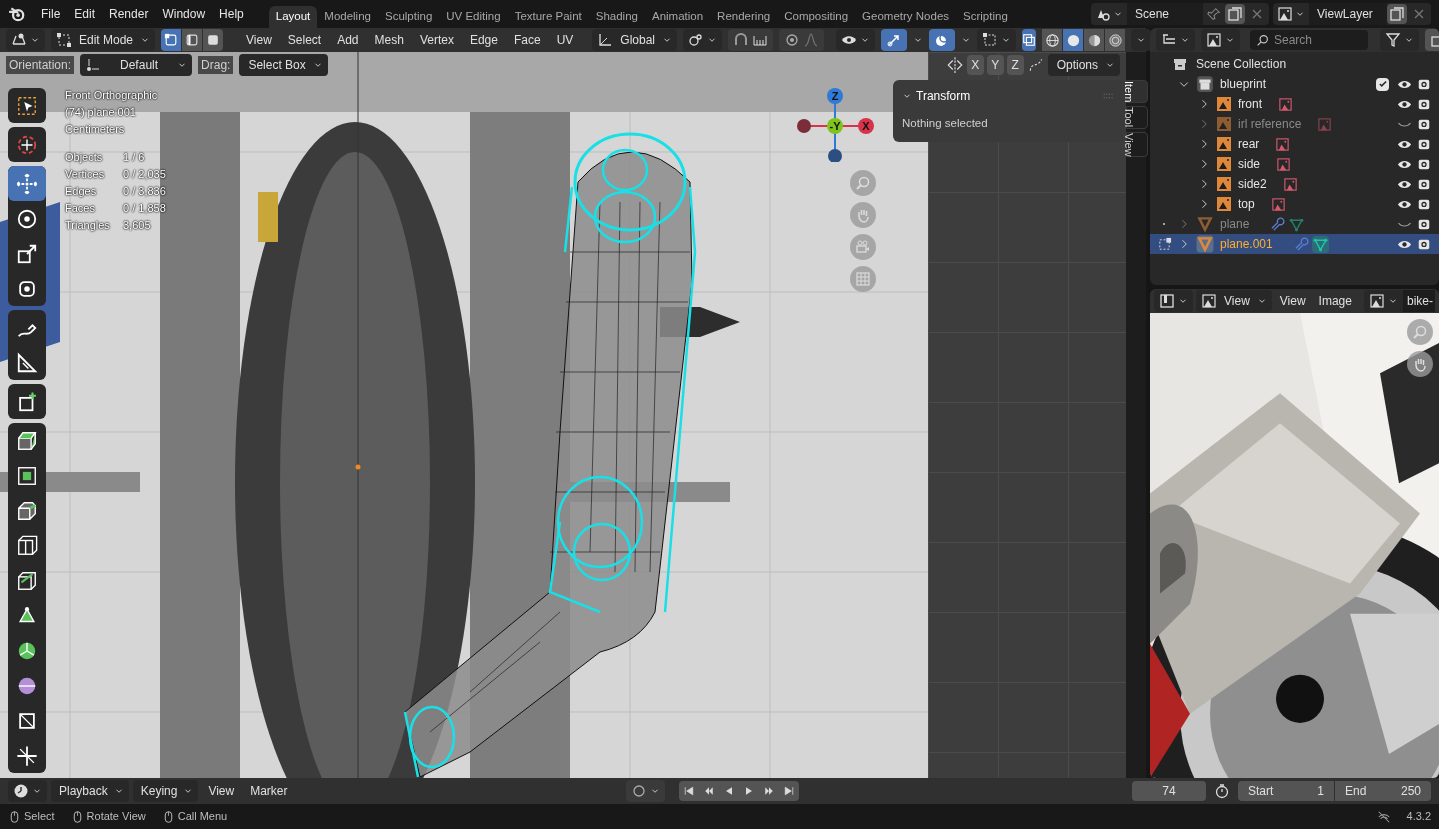 This screenshot has width=1439, height=829. Describe the element at coordinates (527, 40) in the screenshot. I see `menu-item: Face` at that location.